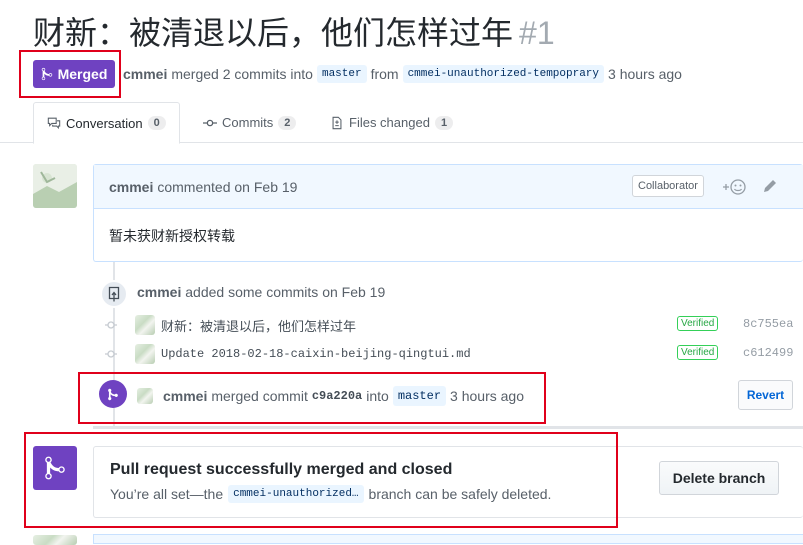  What do you see at coordinates (114, 294) in the screenshot?
I see `repo-push-icon` at bounding box center [114, 294].